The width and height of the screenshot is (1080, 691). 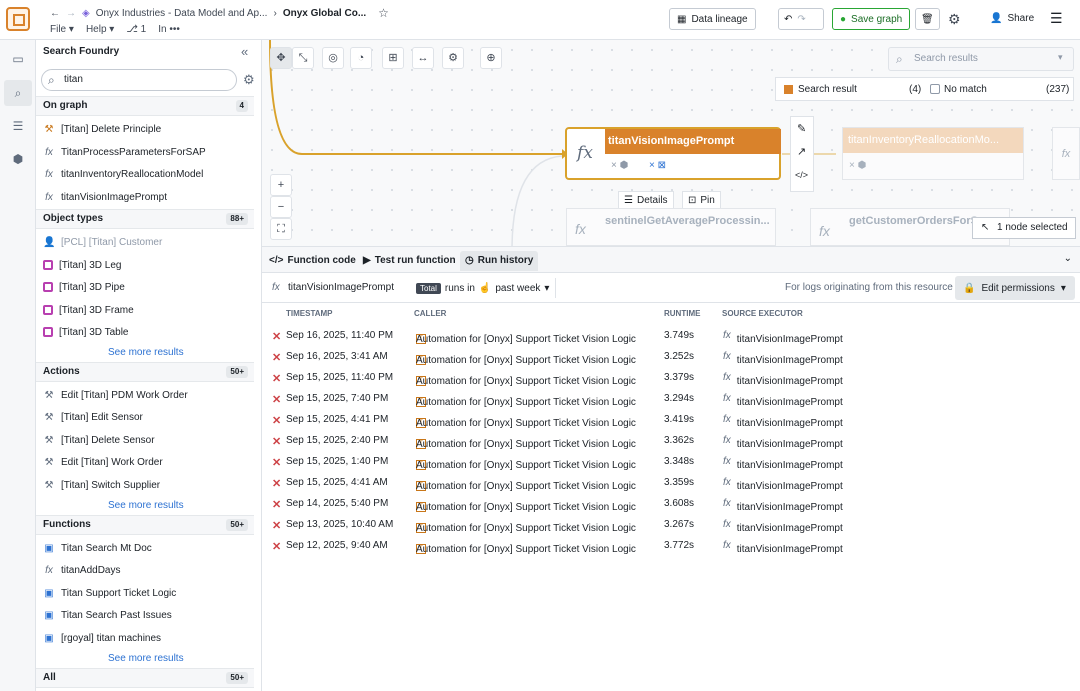 I want to click on collapse-icon: «, so click(x=244, y=51).